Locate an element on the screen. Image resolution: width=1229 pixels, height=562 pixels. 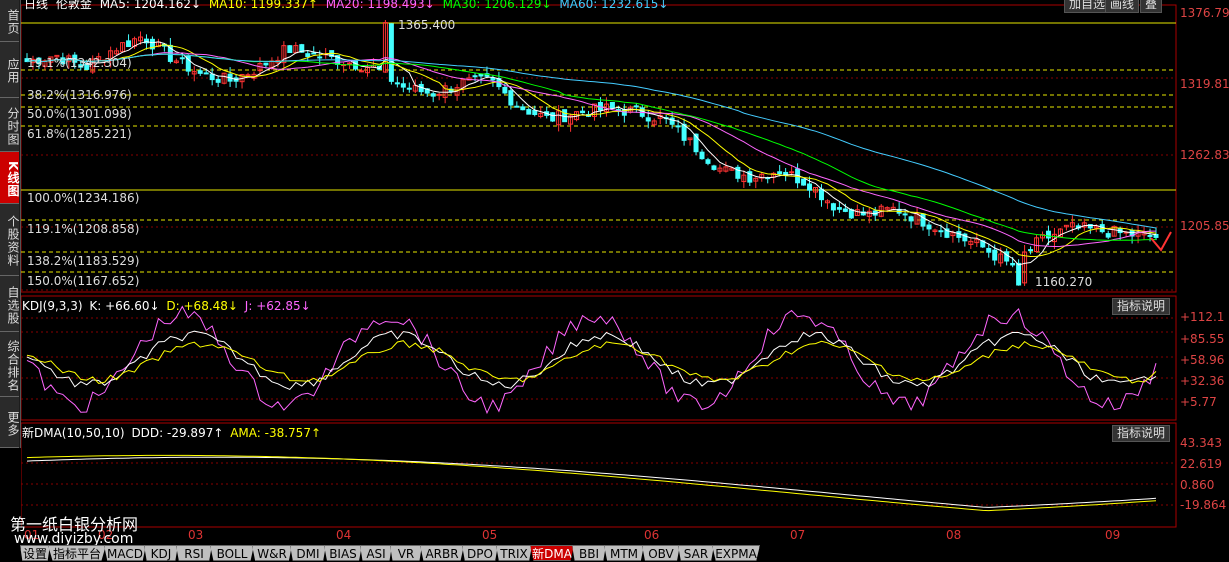
indicator-tab: SAR is located at coordinates (696, 553).